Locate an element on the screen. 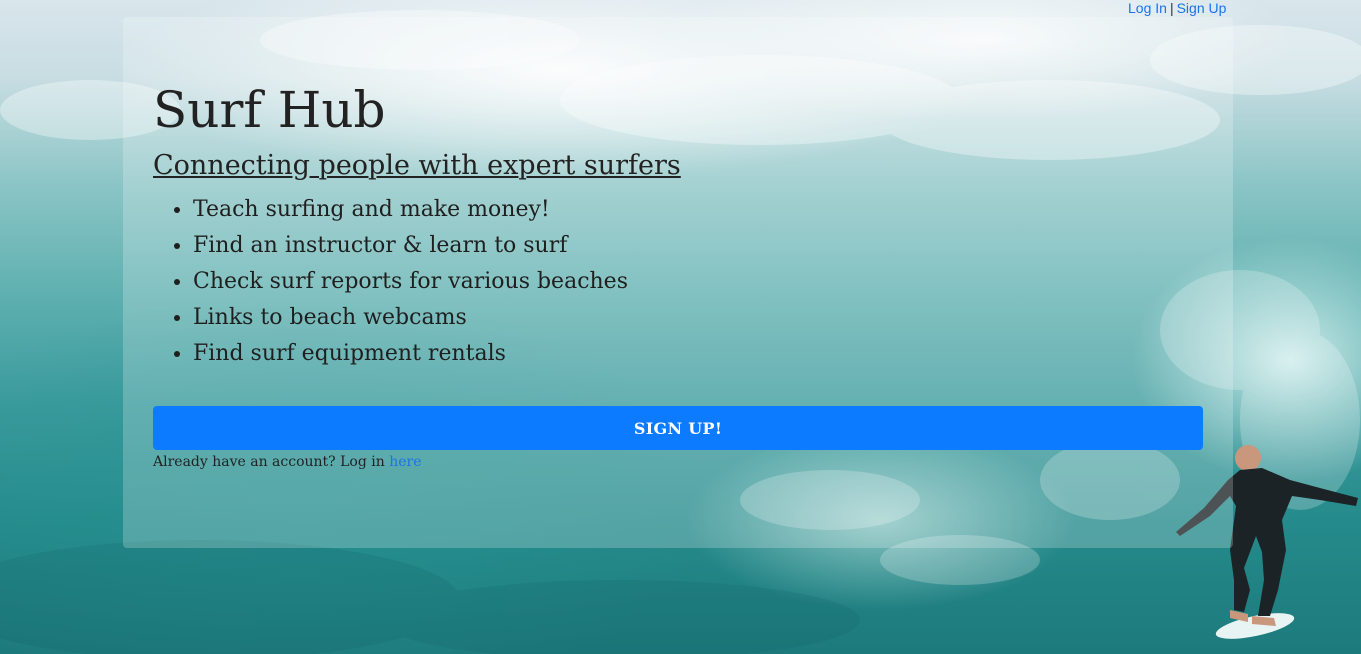 The image size is (1361, 654). feature-item: Find an instructor & learn to surf is located at coordinates (410, 246).